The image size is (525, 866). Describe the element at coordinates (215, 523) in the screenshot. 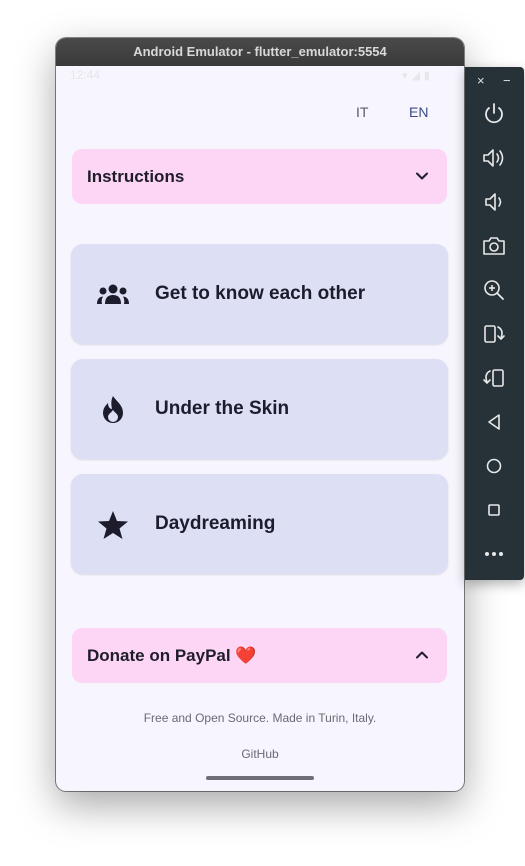

I see `category-label: Daydreaming` at that location.